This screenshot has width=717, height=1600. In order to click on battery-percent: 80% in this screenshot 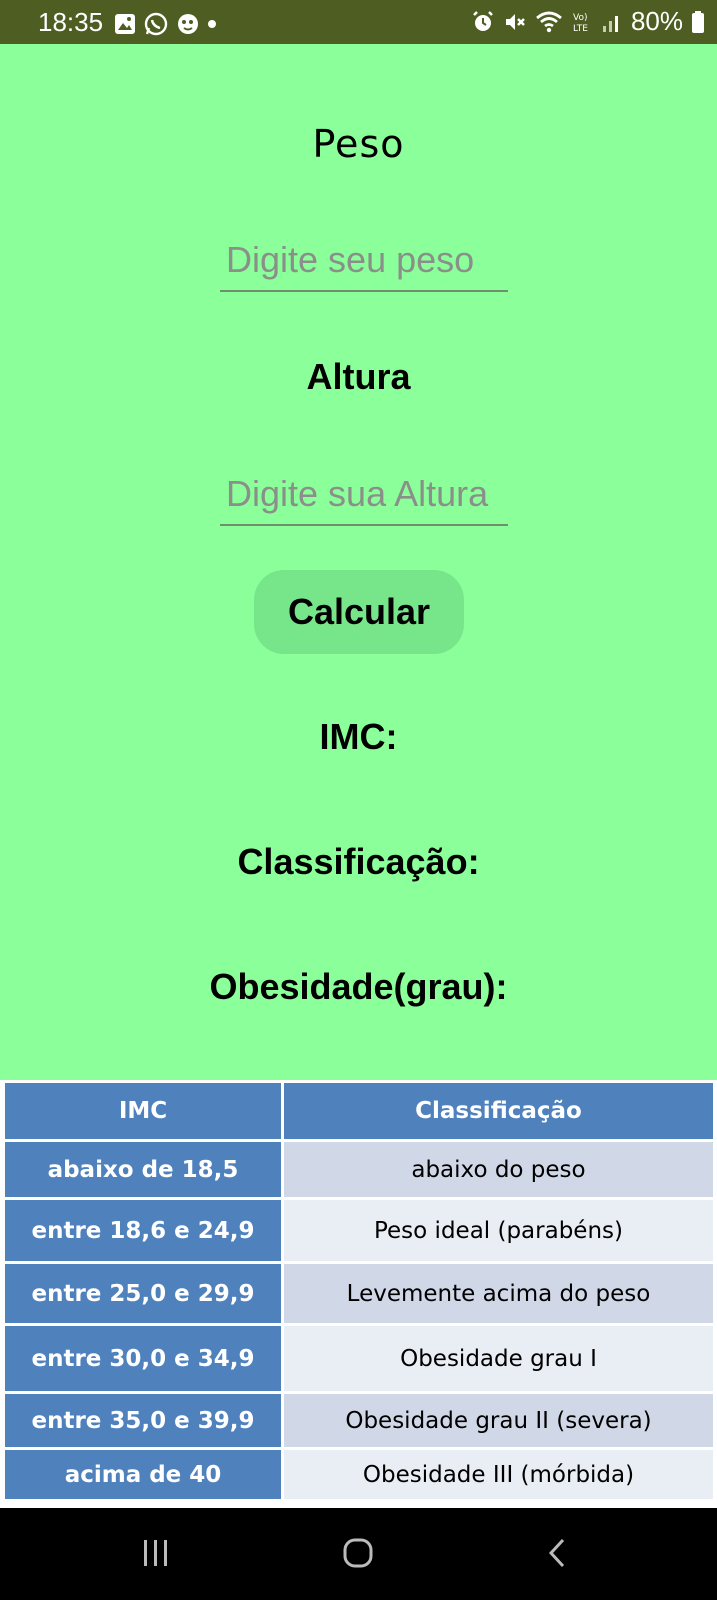, I will do `click(656, 21)`.